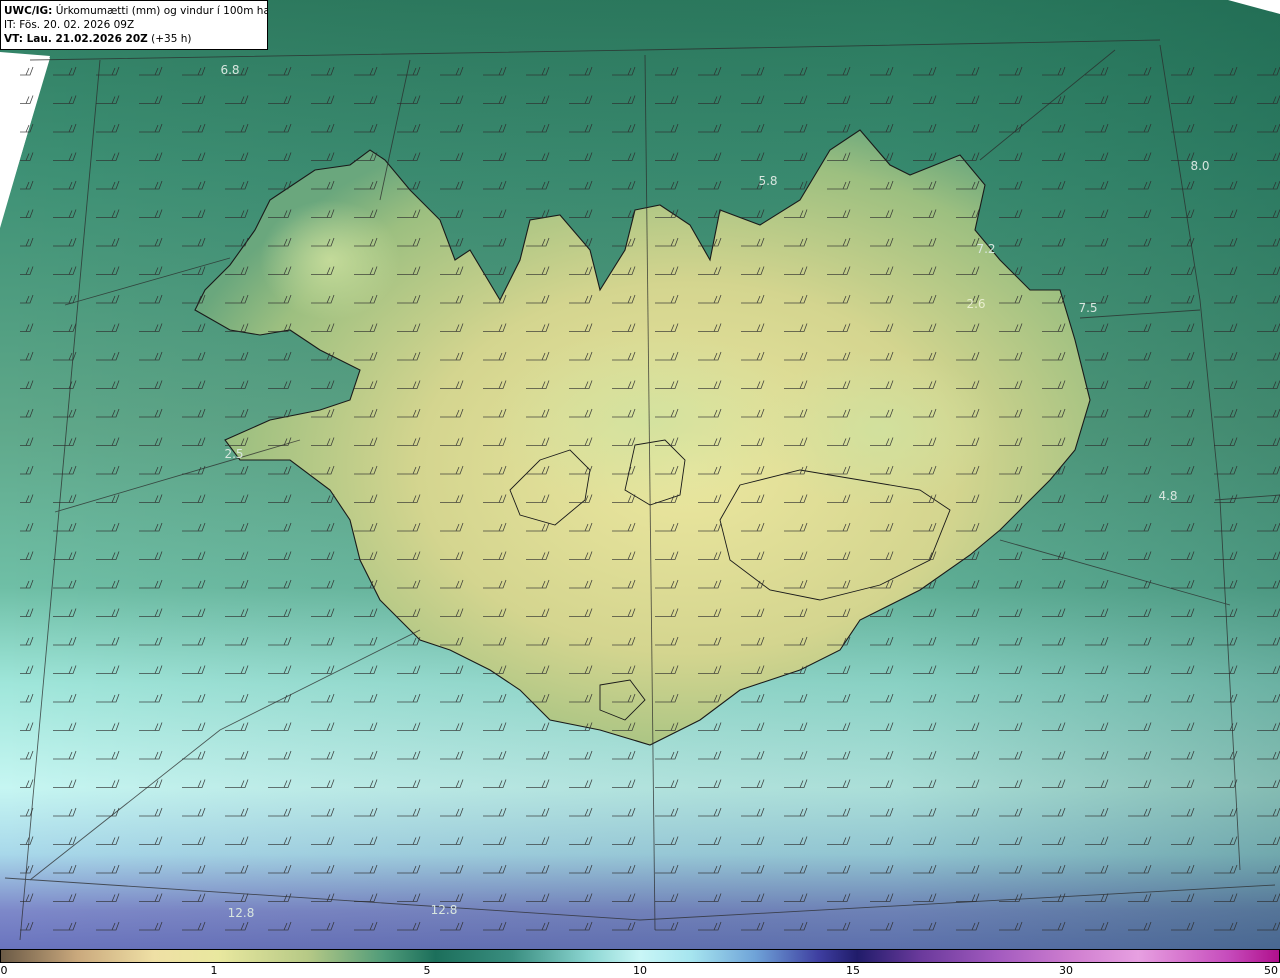 This screenshot has height=978, width=1280. What do you see at coordinates (975, 304) in the screenshot?
I see `map-label-5: 2.6` at bounding box center [975, 304].